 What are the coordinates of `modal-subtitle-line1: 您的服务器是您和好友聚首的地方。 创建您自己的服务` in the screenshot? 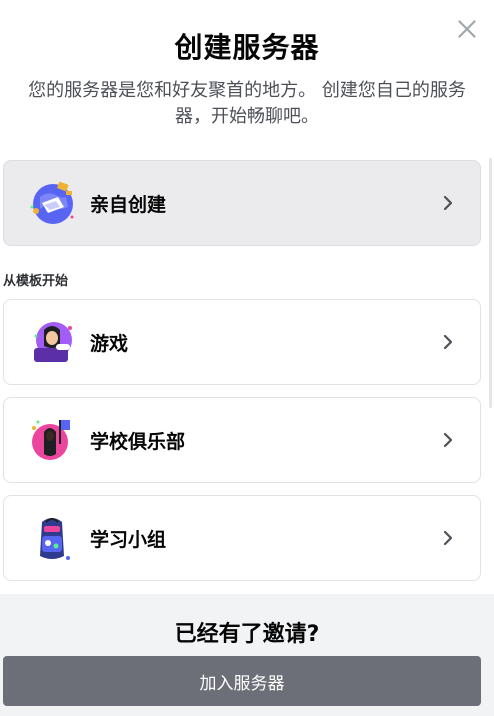 It's located at (247, 90).